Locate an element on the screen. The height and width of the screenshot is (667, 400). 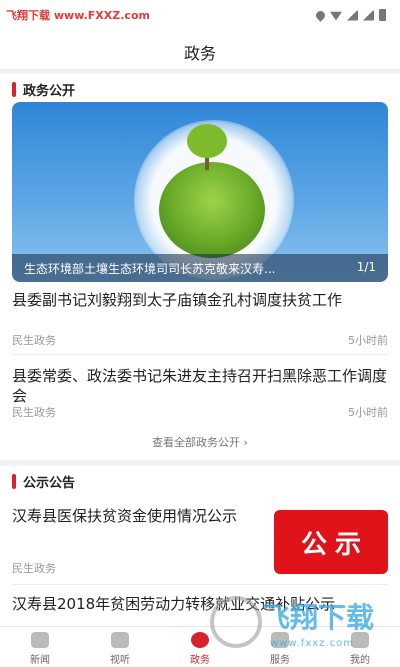
section-title: 公示公告 is located at coordinates (49, 483).